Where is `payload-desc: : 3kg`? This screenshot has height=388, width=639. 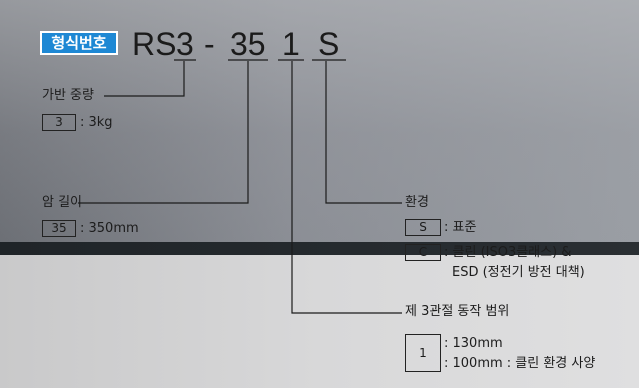
payload-desc: : 3kg is located at coordinates (96, 122).